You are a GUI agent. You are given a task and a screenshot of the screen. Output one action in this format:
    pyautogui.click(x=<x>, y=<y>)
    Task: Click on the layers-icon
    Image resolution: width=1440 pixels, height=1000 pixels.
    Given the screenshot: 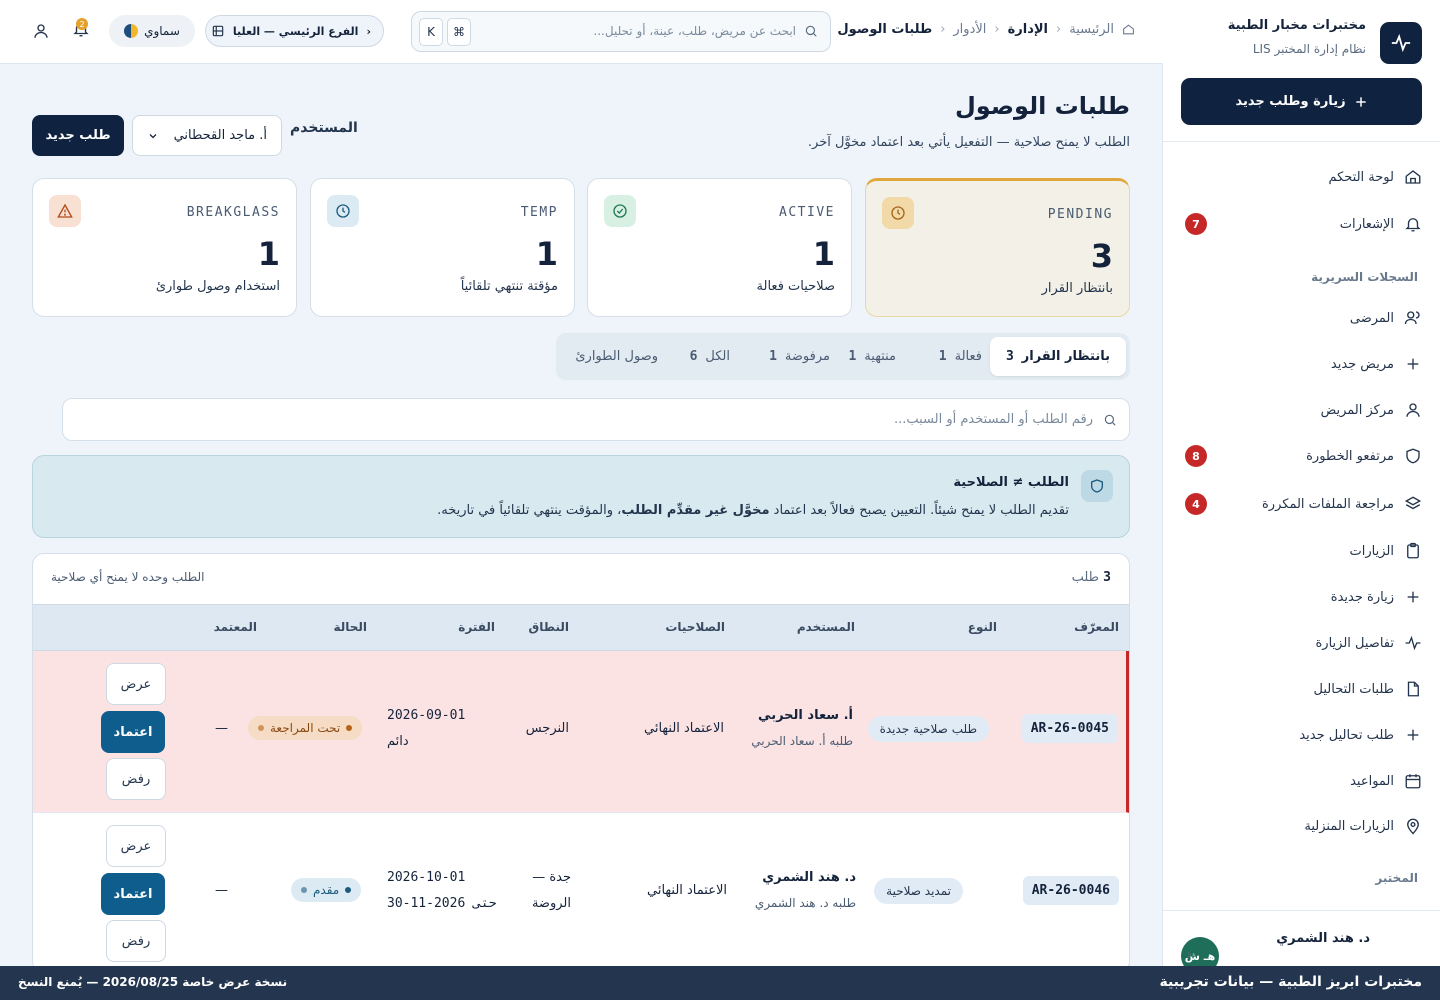 What is the action you would take?
    pyautogui.click(x=1413, y=504)
    